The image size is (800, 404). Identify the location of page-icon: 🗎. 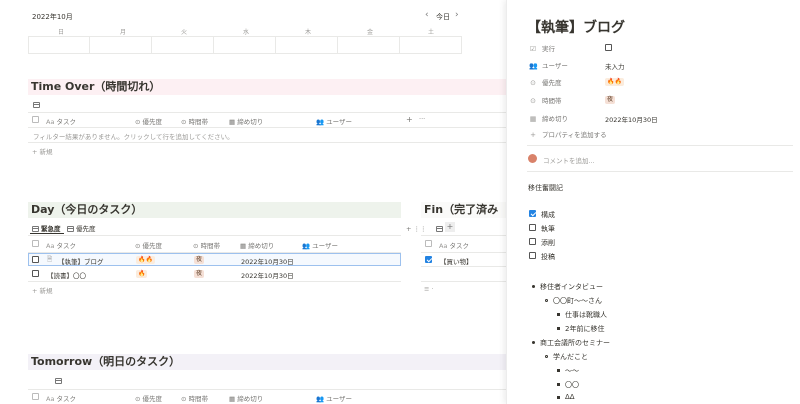
(50, 259).